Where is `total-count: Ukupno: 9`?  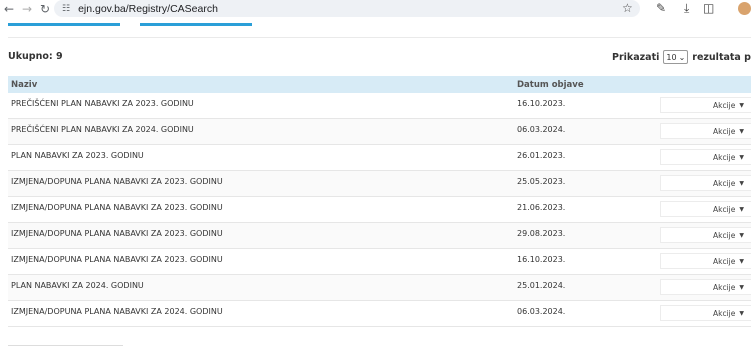 total-count: Ukupno: 9 is located at coordinates (35, 56).